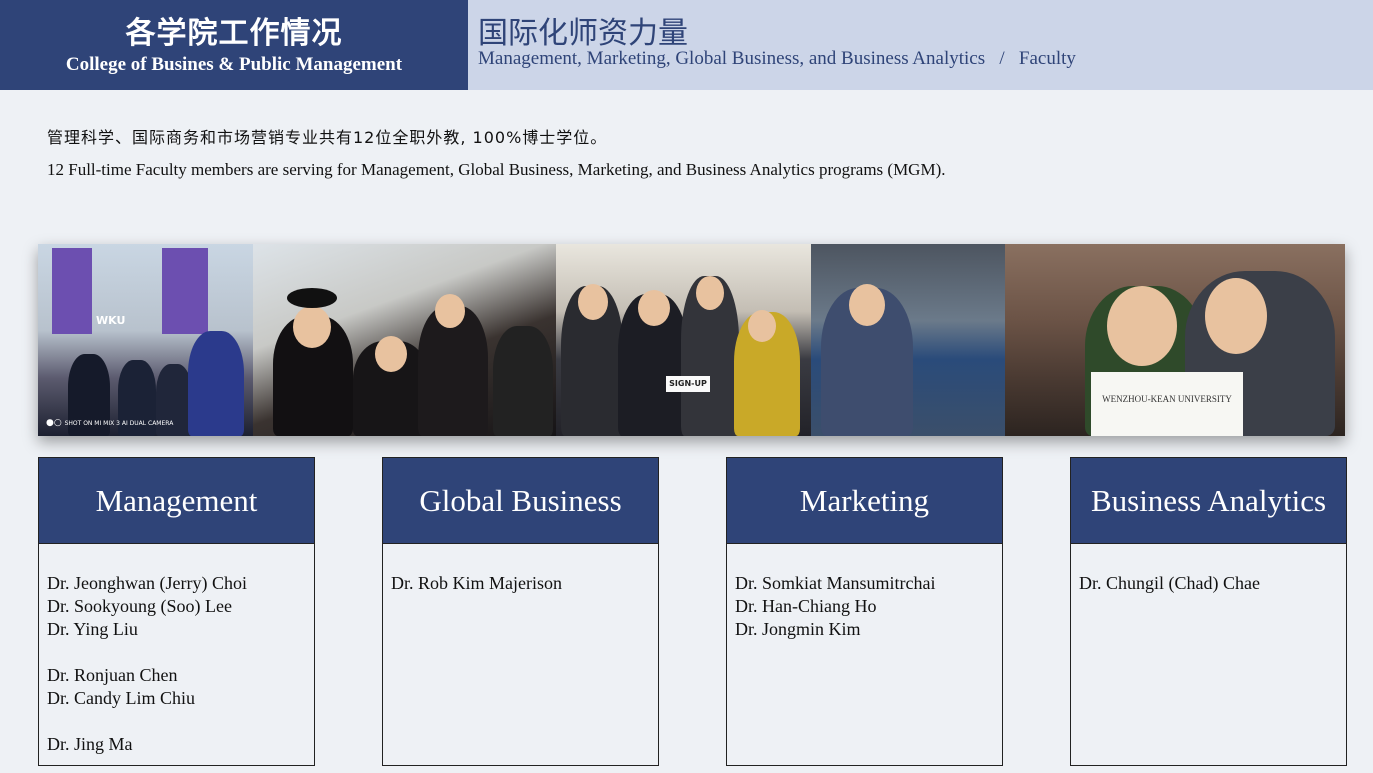 This screenshot has height=773, width=1373. Describe the element at coordinates (520, 501) in the screenshot. I see `card-title: Global Business` at that location.